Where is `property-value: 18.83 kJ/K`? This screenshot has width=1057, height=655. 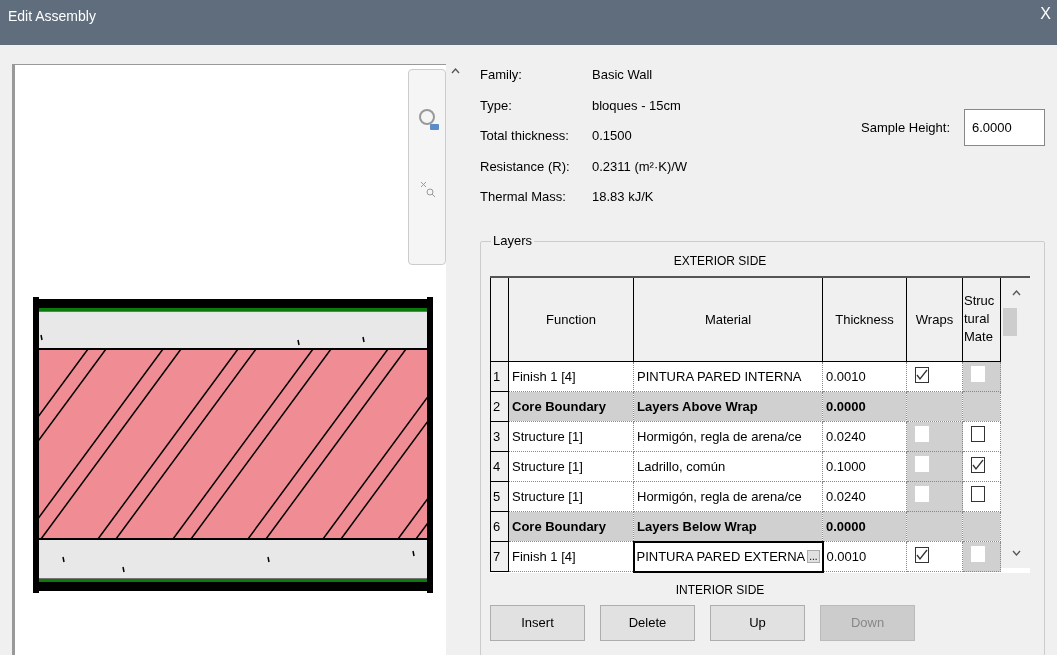 property-value: 18.83 kJ/K is located at coordinates (623, 197).